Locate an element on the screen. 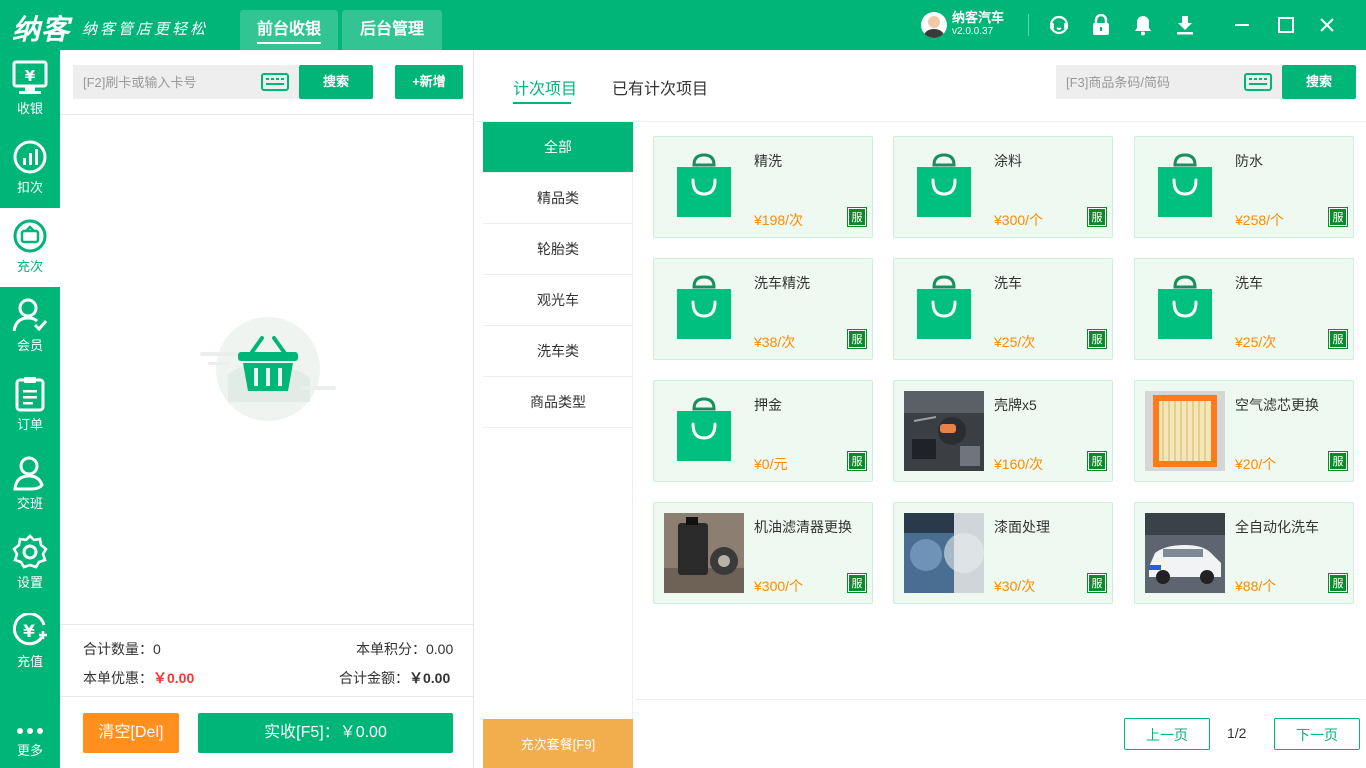 This screenshot has height=768, width=1366. sidebar-item-more: 更多 is located at coordinates (30, 739).